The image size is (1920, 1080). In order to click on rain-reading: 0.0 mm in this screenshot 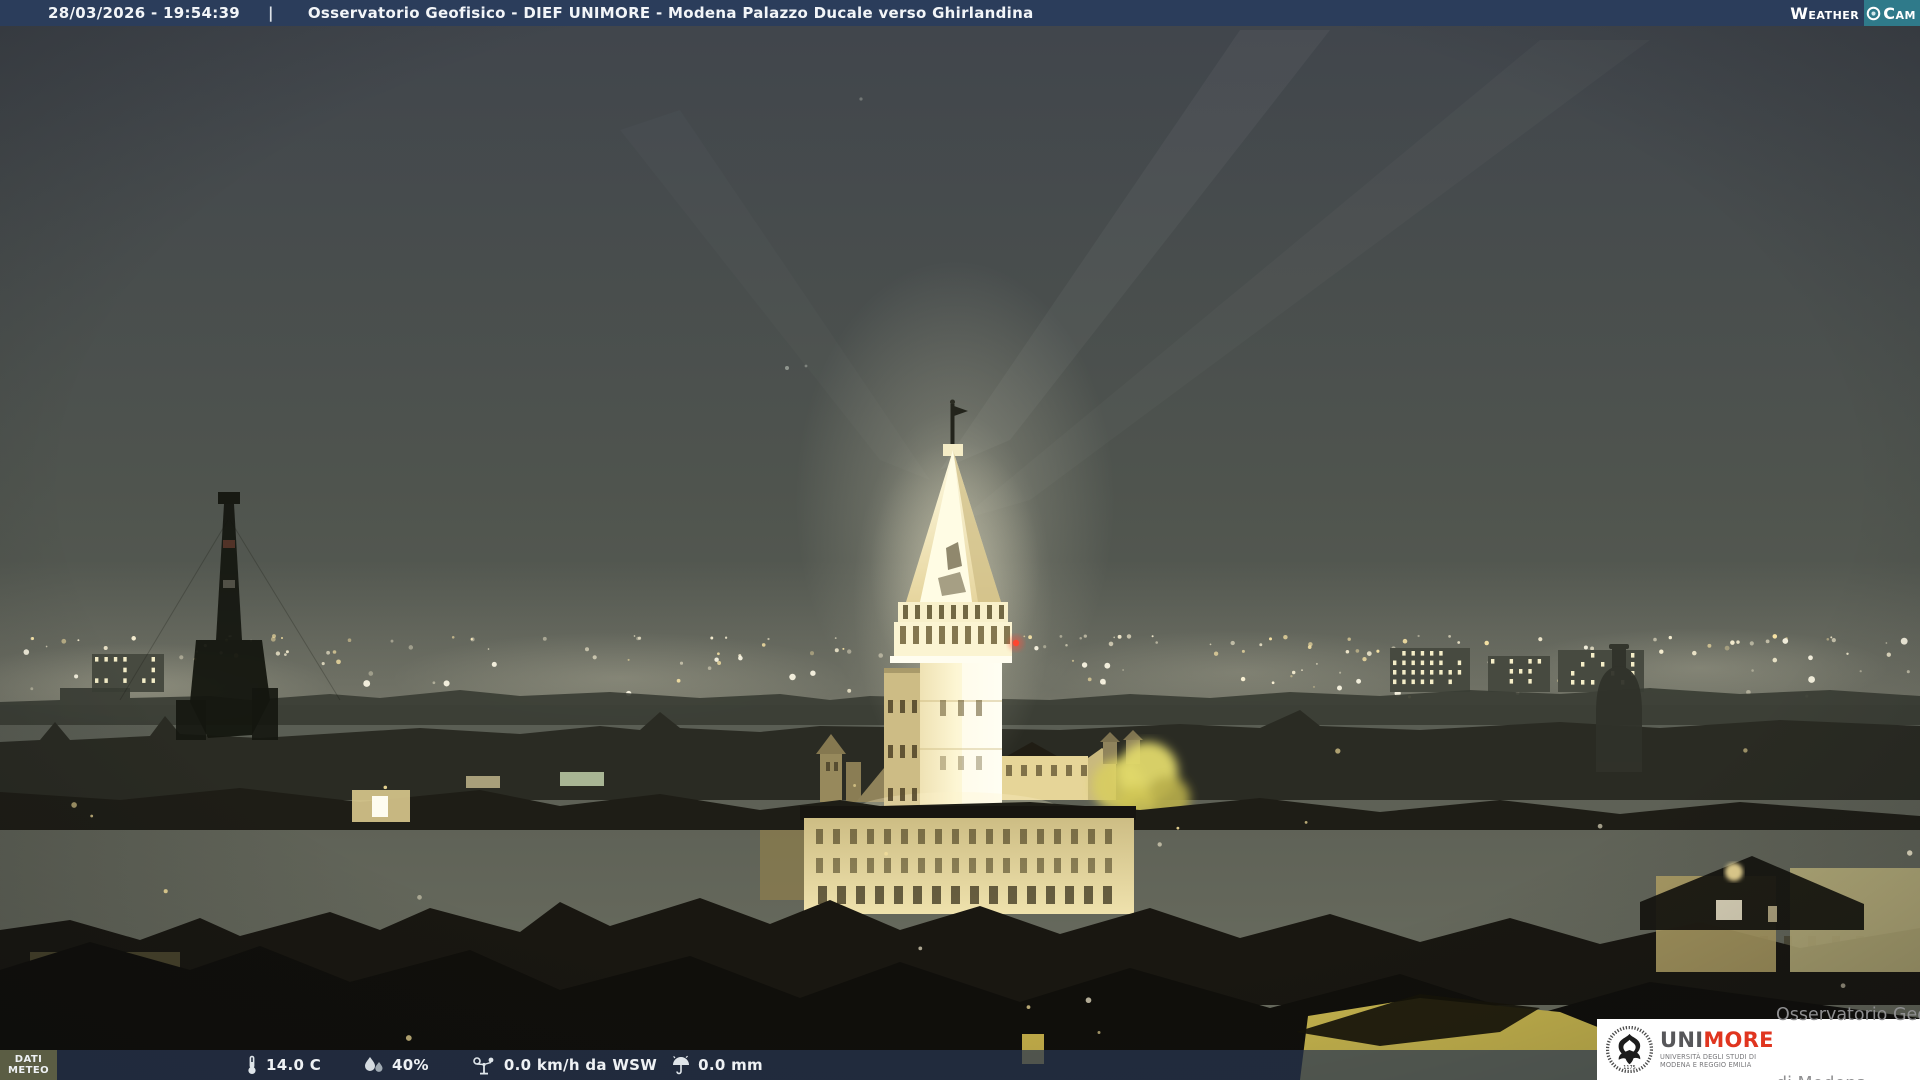, I will do `click(717, 1065)`.